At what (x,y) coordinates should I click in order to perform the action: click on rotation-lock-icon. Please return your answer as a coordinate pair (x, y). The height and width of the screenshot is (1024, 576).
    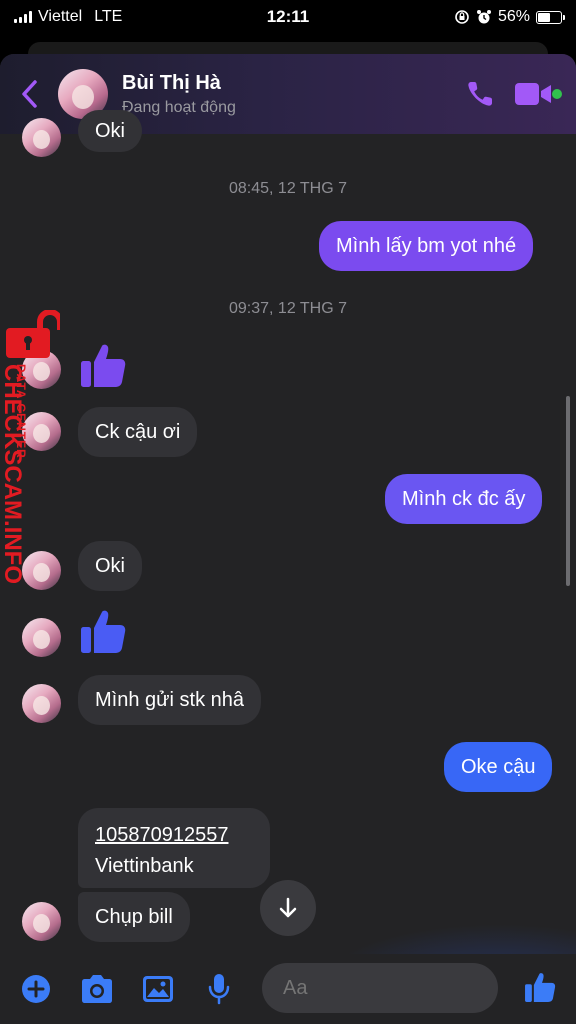
    Looking at the image, I should click on (462, 17).